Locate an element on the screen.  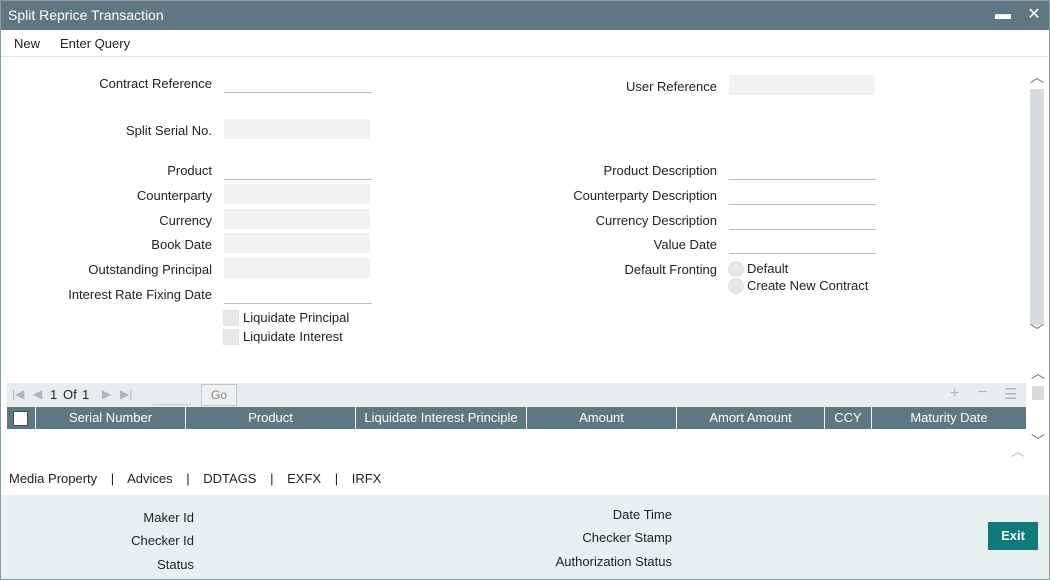
counterparty-label: Counterparty is located at coordinates (174, 195).